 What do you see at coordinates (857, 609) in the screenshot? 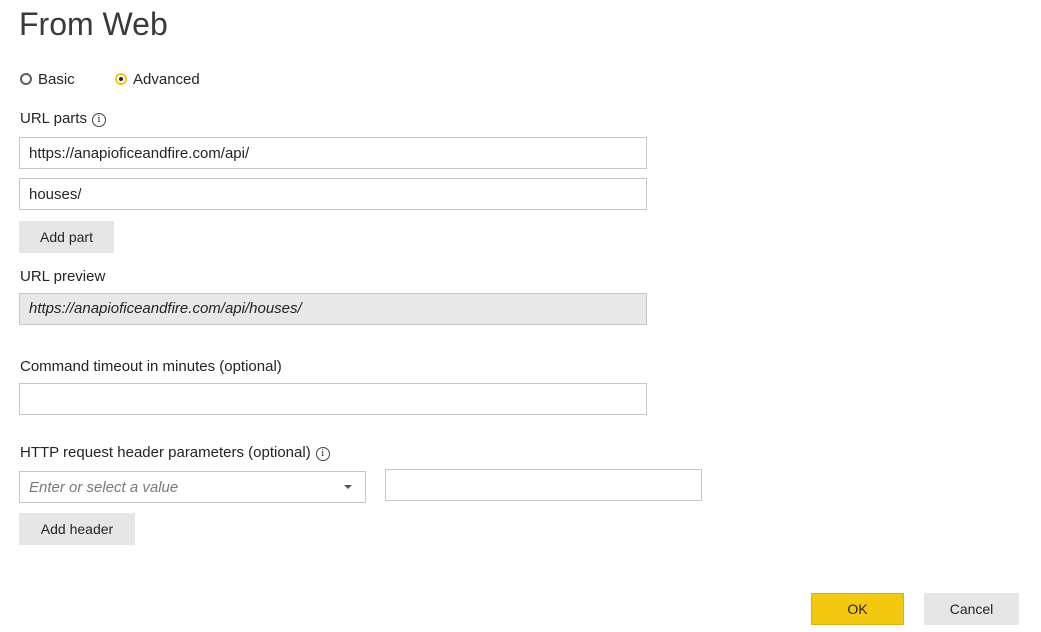
I see `ok-button: OK` at bounding box center [857, 609].